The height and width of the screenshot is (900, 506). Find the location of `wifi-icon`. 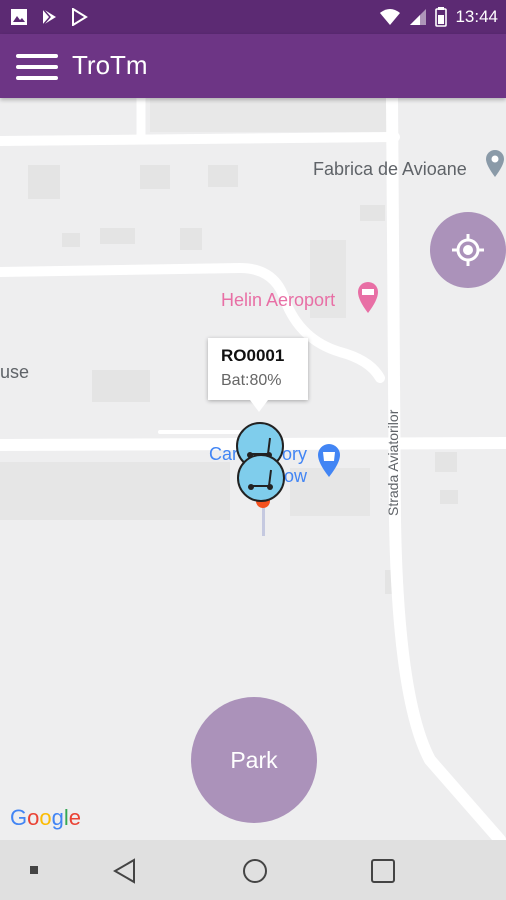

wifi-icon is located at coordinates (390, 17).